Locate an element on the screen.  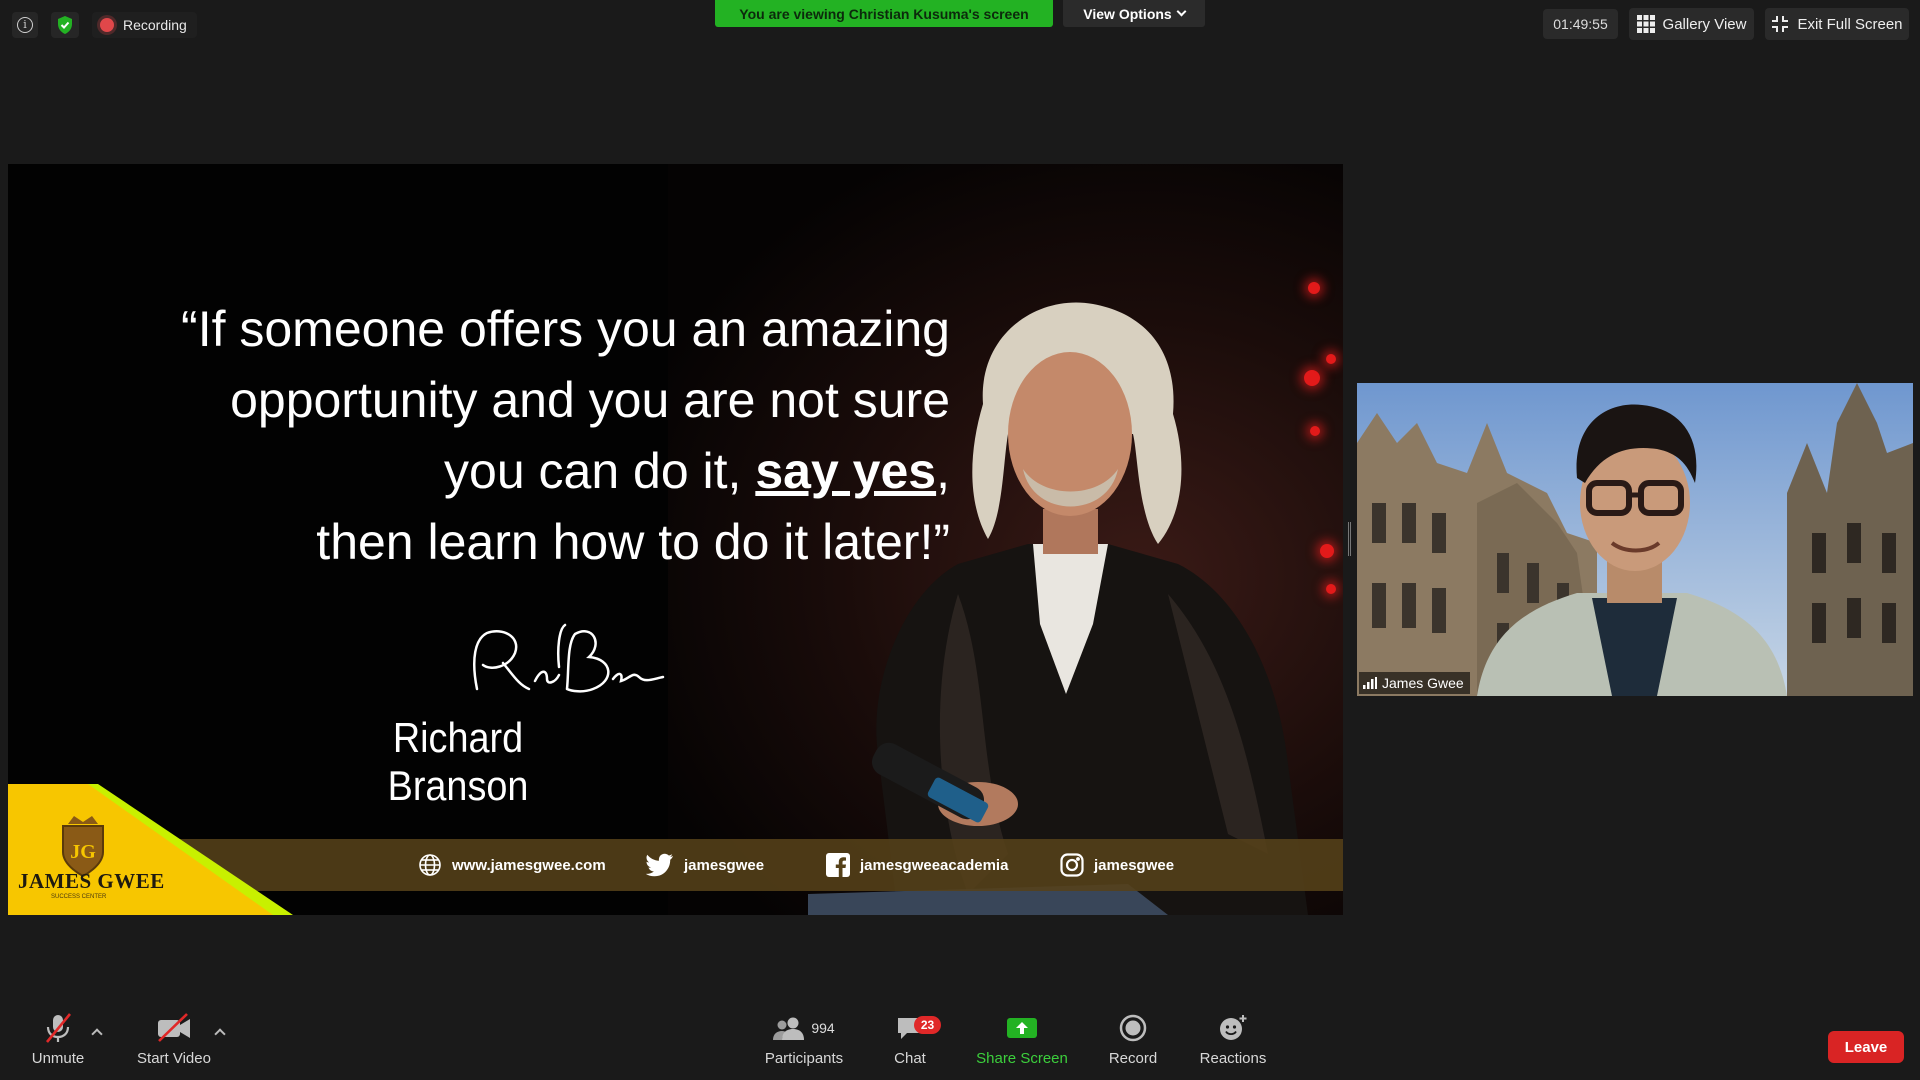
instagram-handle: jamesgwee is located at coordinates (1134, 865).